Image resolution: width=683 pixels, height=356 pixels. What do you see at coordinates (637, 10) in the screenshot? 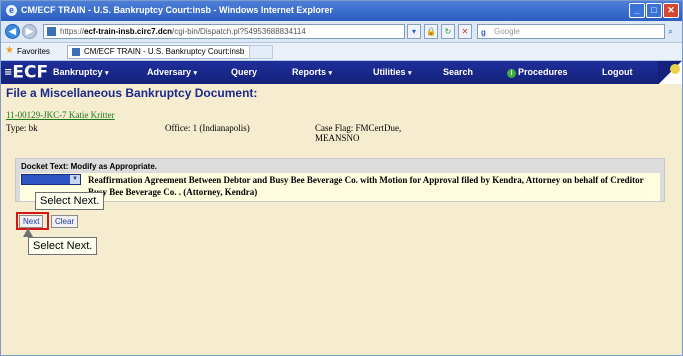
I see `minimize-button: _` at bounding box center [637, 10].